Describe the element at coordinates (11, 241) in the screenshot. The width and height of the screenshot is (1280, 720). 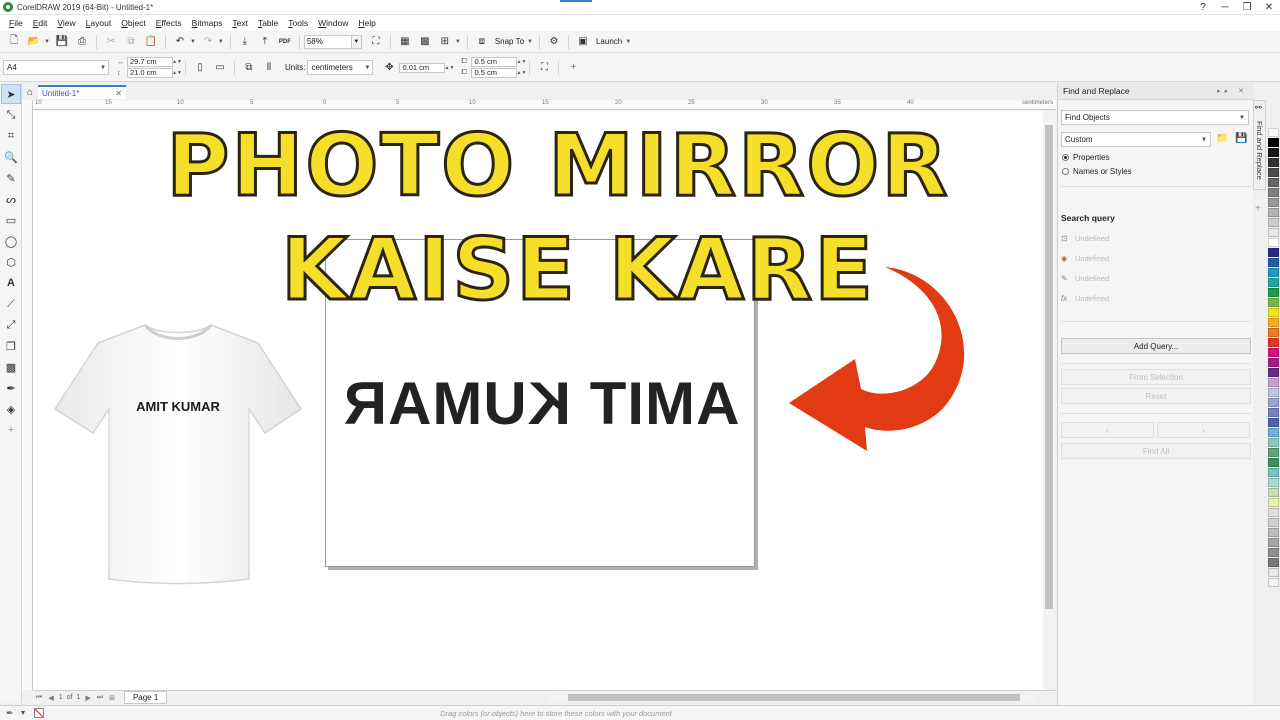
I see `ellipse-tool-icon: ◯` at that location.